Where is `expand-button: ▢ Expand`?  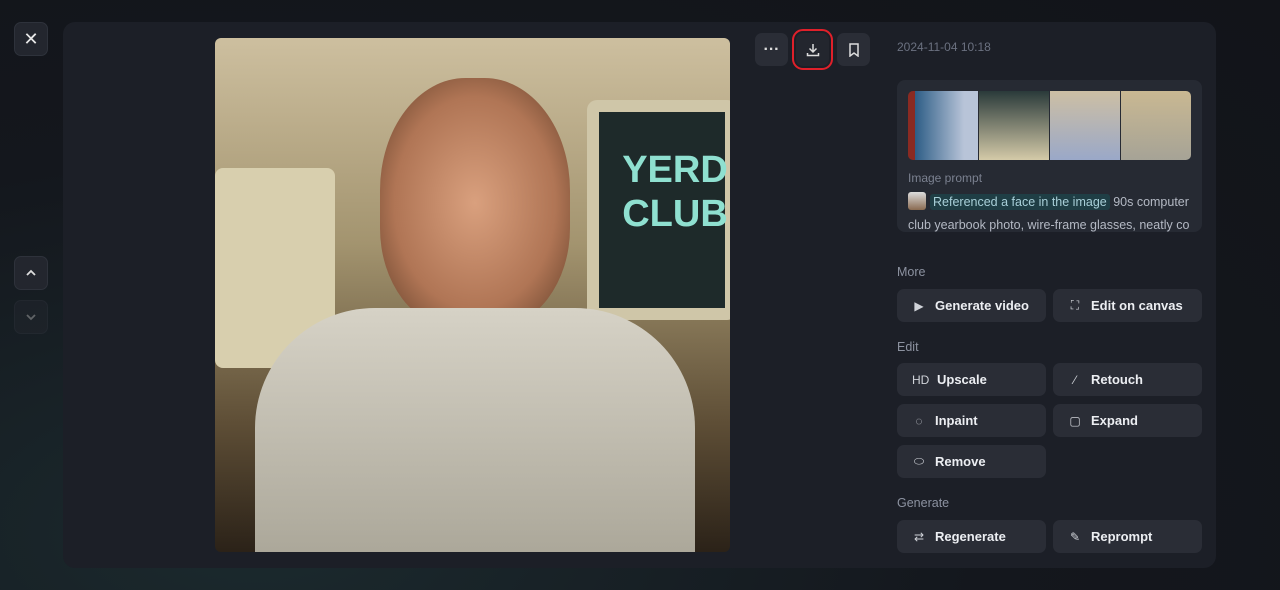 expand-button: ▢ Expand is located at coordinates (1127, 420).